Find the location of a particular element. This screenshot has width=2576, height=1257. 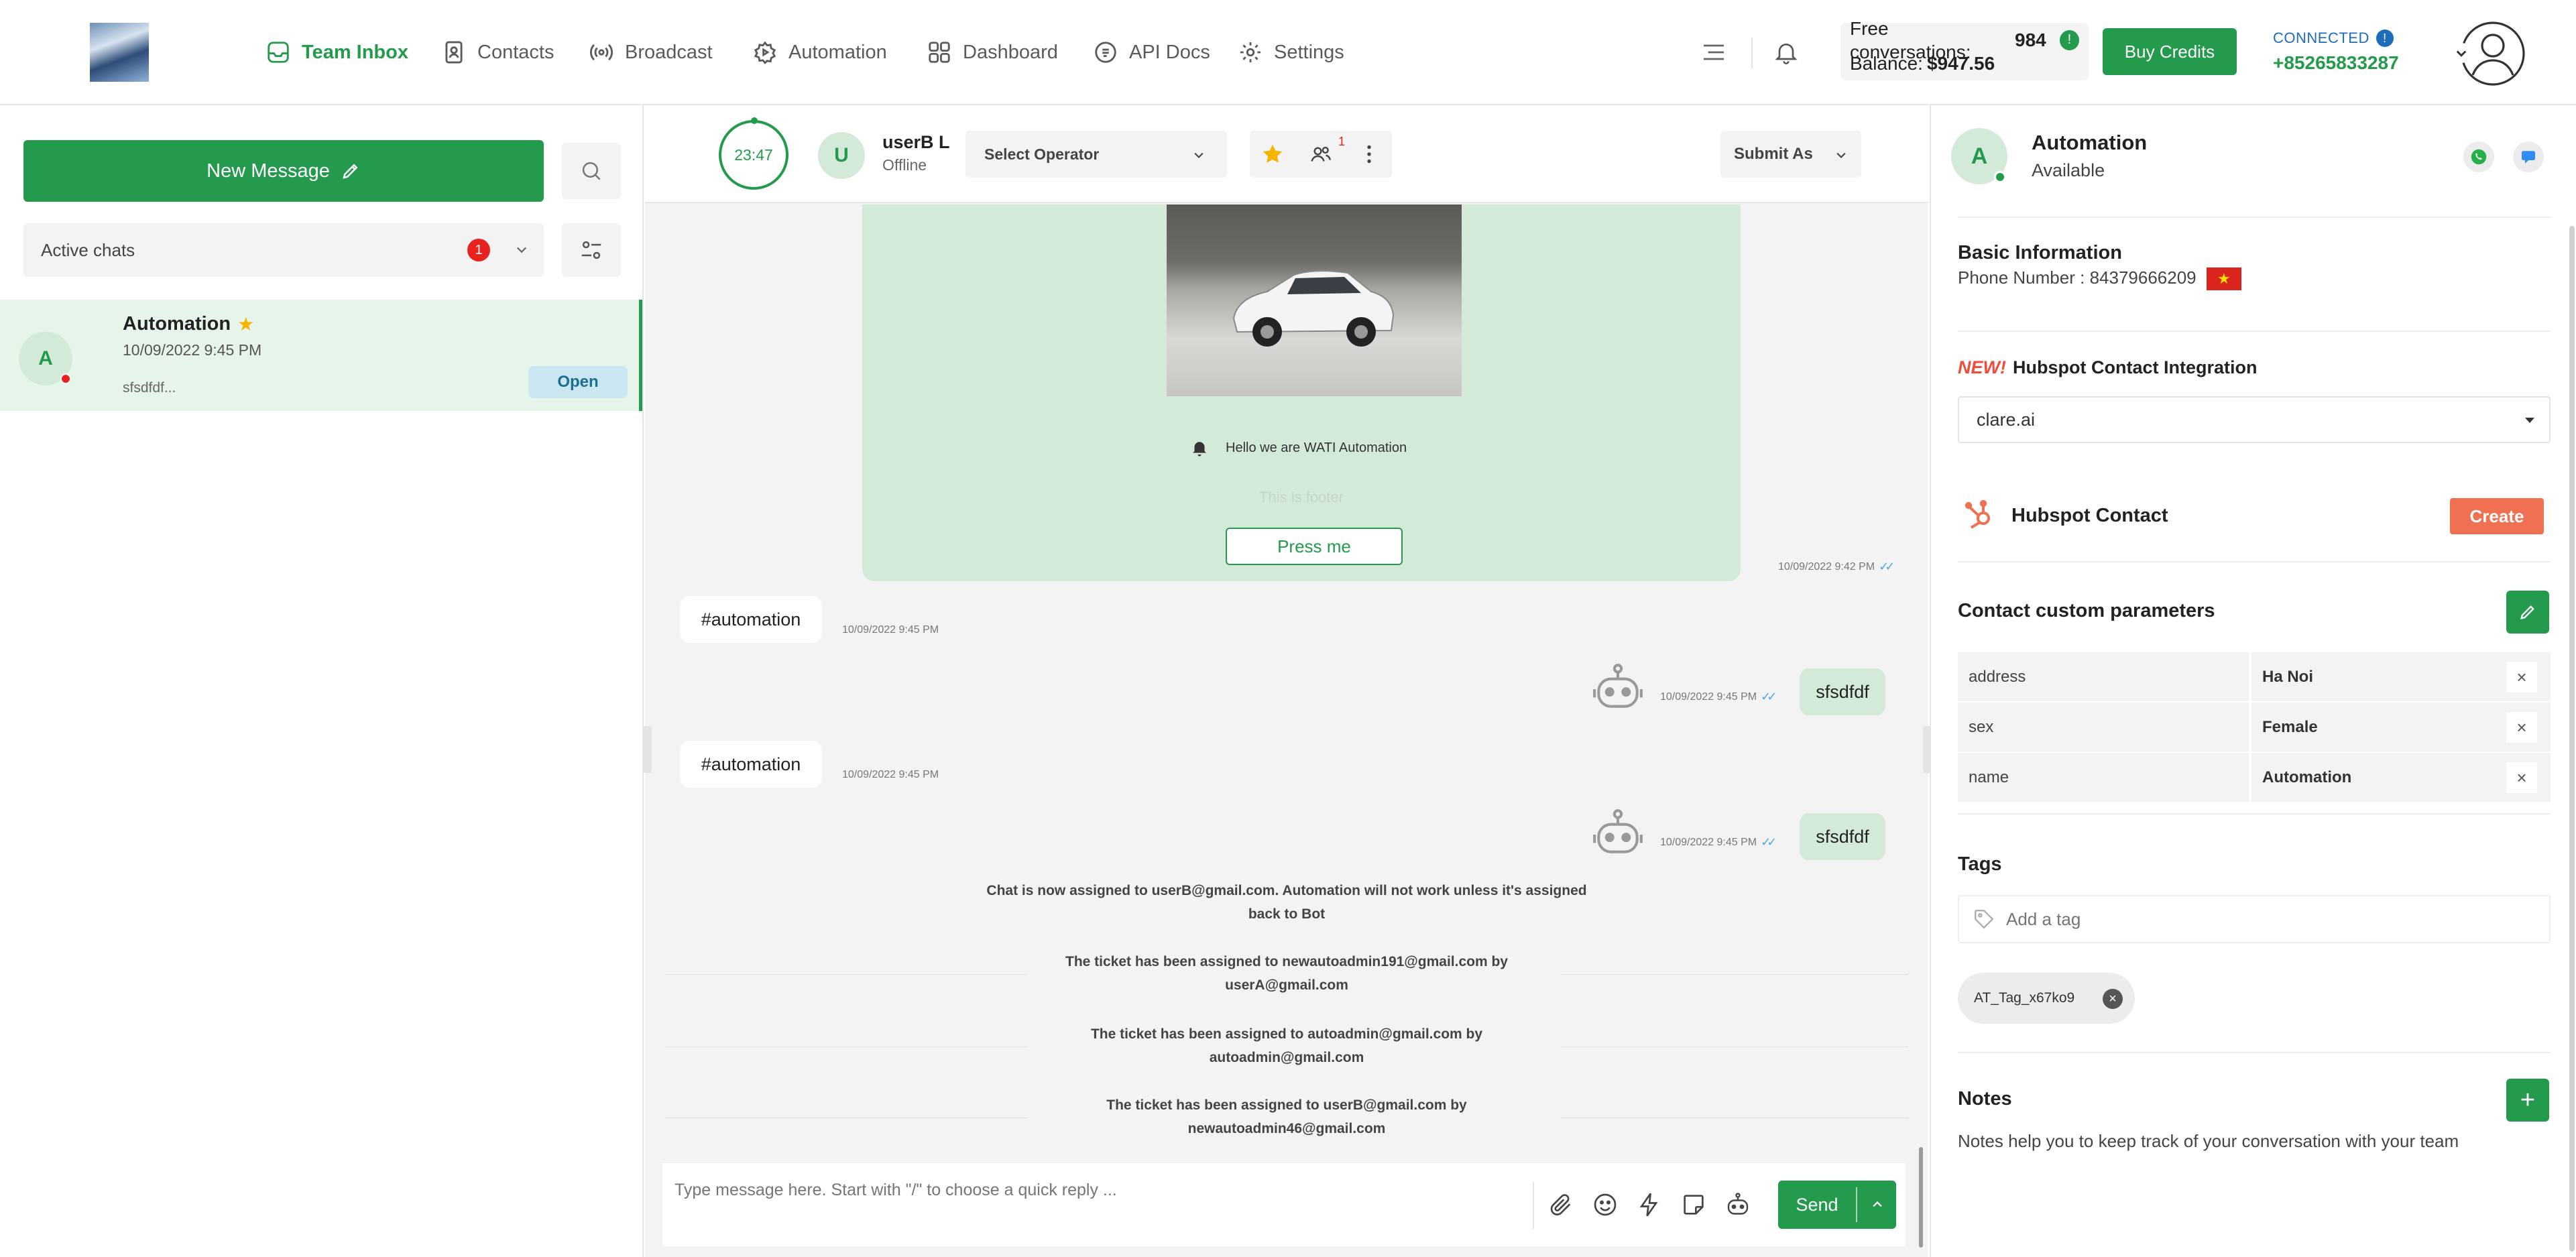

submit-as-dropdown: Submit As is located at coordinates (1790, 154).